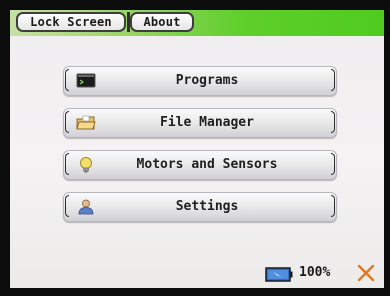 The image size is (390, 296). I want to click on top-bar: Lock Screen About, so click(197, 23).